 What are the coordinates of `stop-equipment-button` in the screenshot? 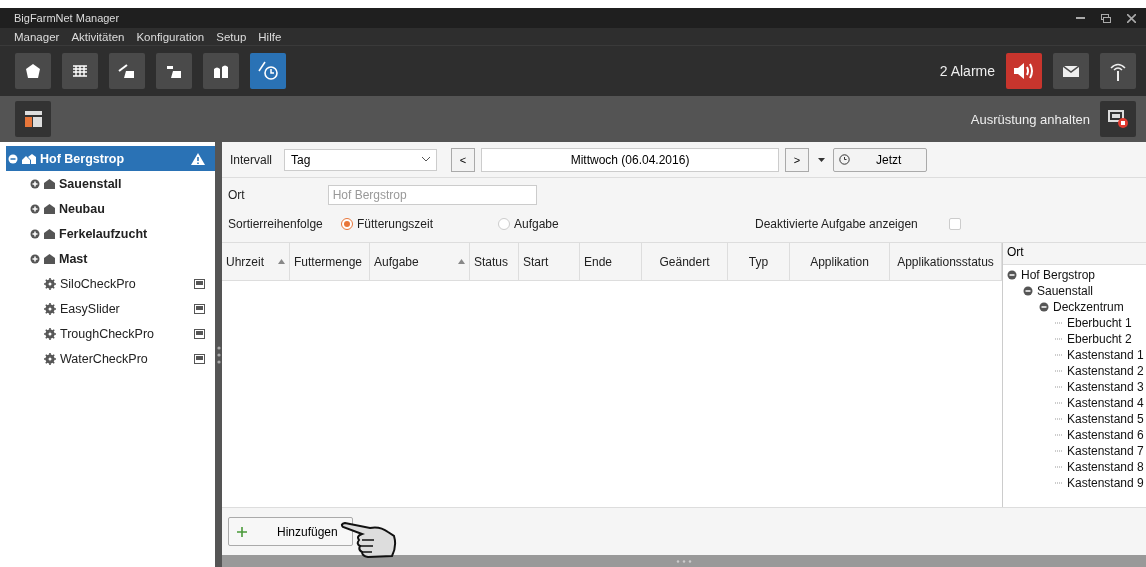 It's located at (1118, 119).